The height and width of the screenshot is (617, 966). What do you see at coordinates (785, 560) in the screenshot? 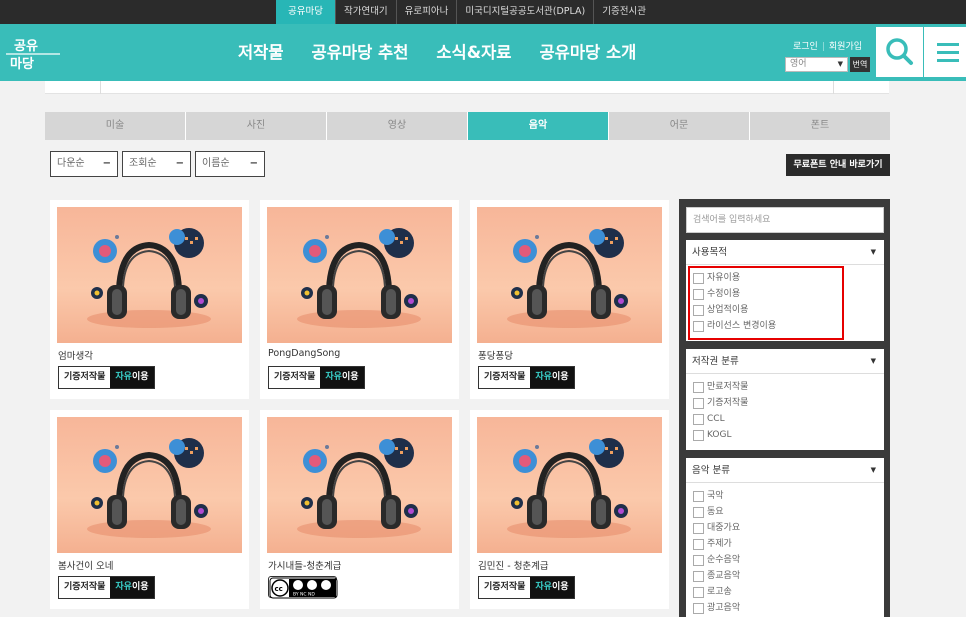
I see `filter-checkbox-item: 순수음악` at bounding box center [785, 560].